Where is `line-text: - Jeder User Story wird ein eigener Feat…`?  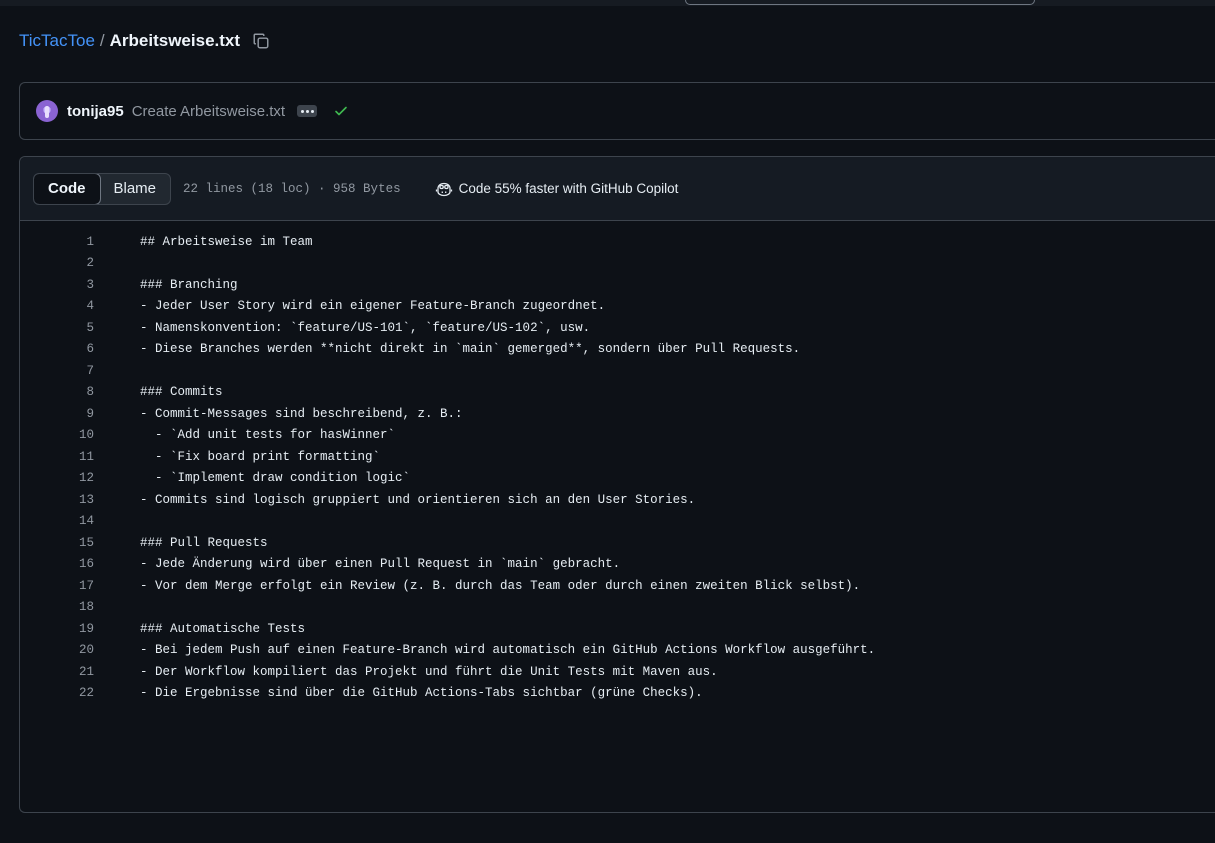
line-text: - Jeder User Story wird ein eigener Feat… is located at coordinates (373, 306).